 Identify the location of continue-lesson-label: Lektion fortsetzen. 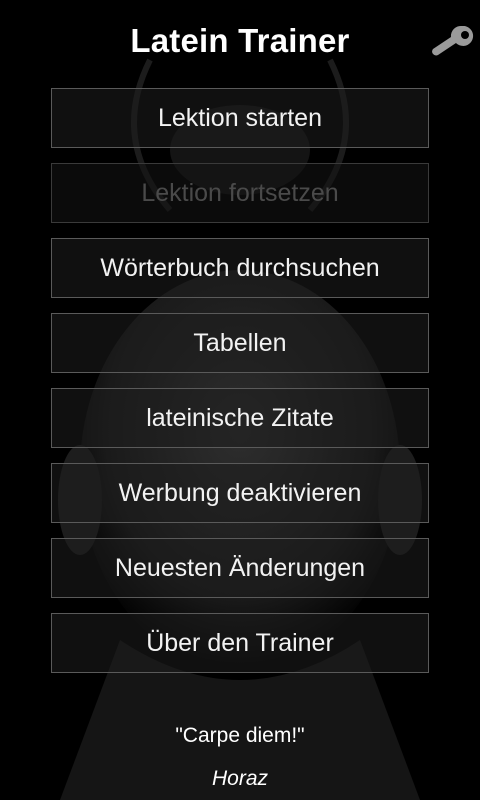
(240, 192).